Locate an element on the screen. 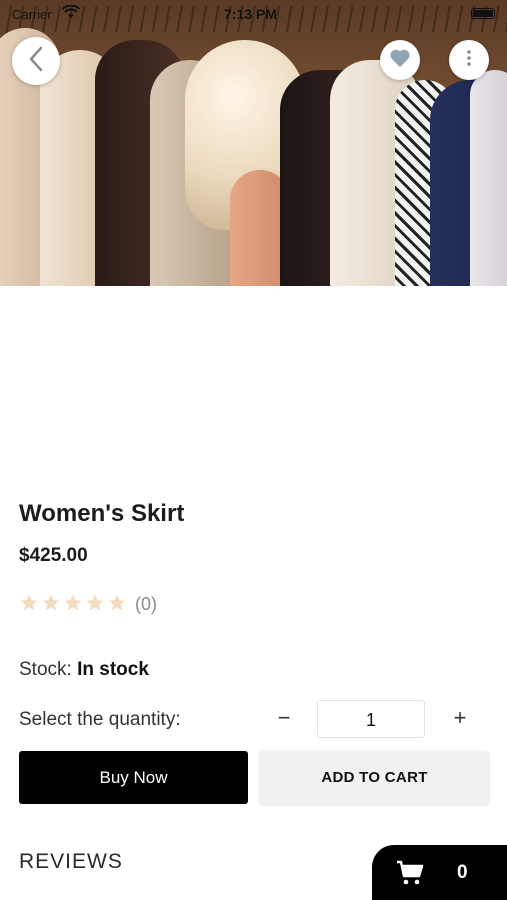 The height and width of the screenshot is (900, 507). status-time: 7:13 PM is located at coordinates (250, 14).